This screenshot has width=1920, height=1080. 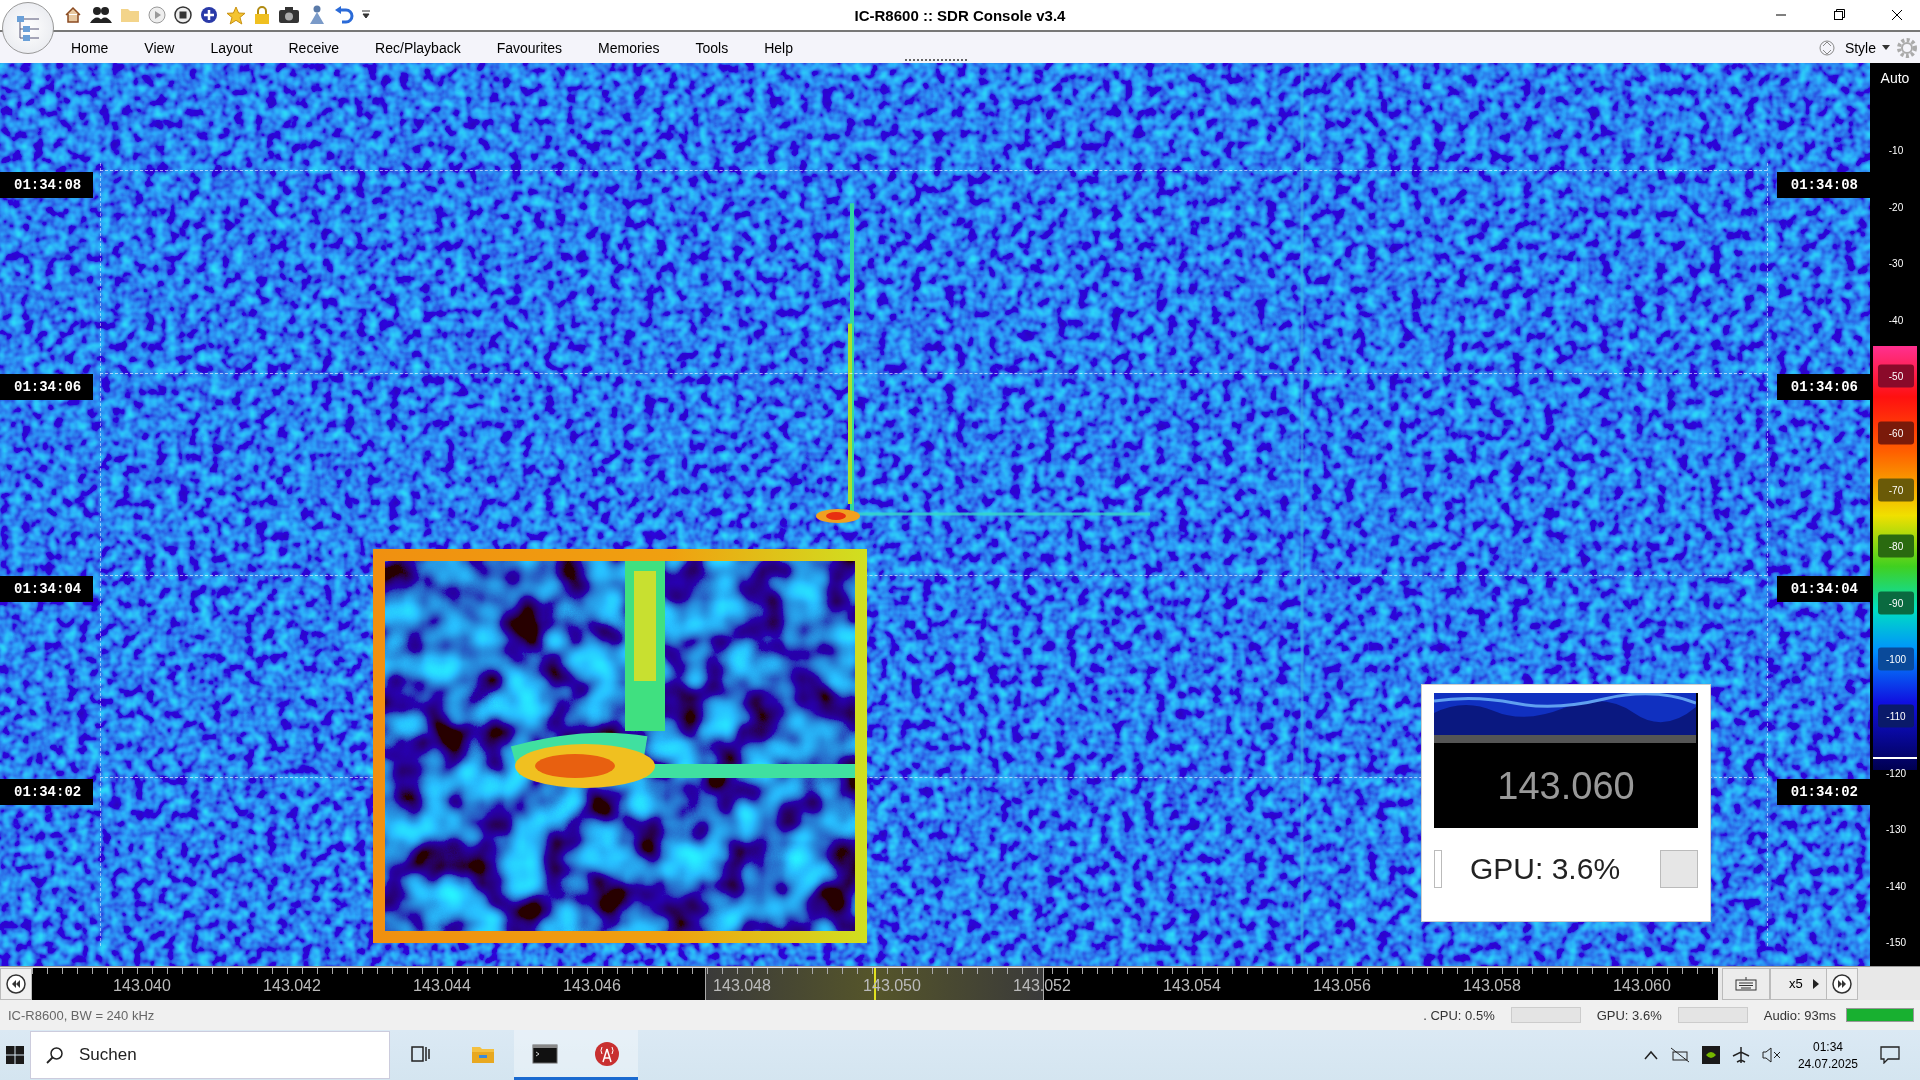 What do you see at coordinates (960, 15) in the screenshot?
I see `window-title: IC-R8600 :: SDR Console v3.4` at bounding box center [960, 15].